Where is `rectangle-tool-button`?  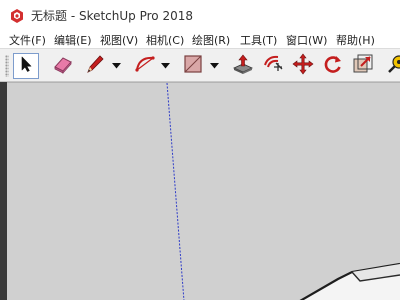 rectangle-tool-button is located at coordinates (193, 66).